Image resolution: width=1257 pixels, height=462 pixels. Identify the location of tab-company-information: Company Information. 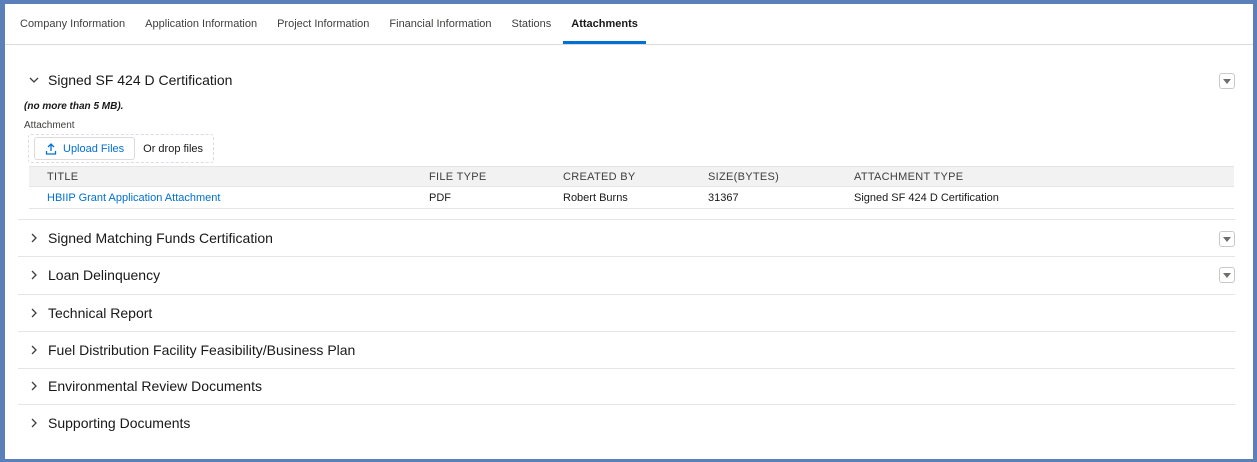
(72, 24).